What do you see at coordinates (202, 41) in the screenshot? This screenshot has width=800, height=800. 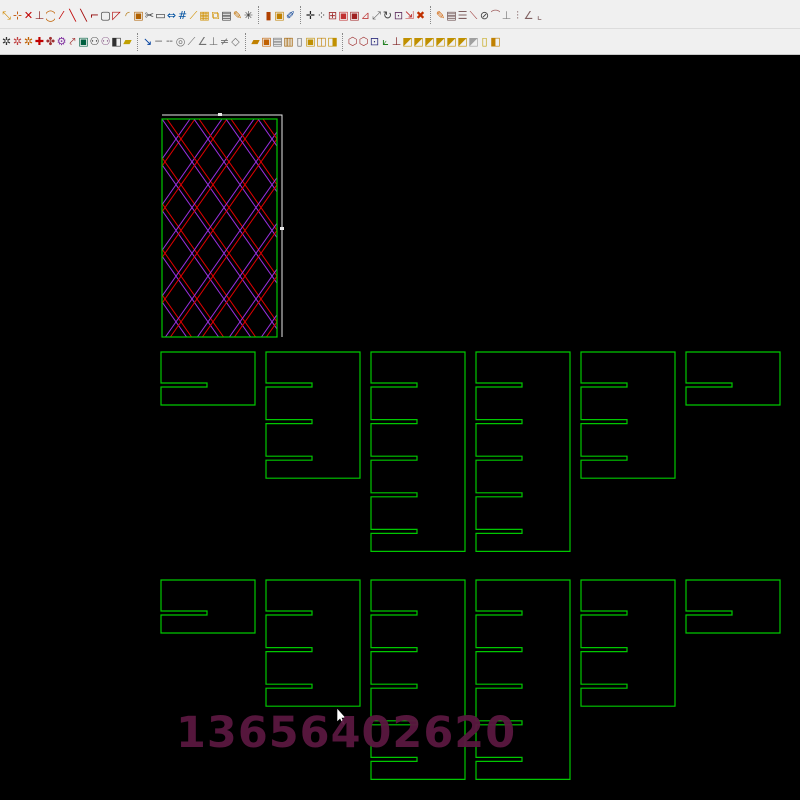 I see `angle-line-icon: ∠` at bounding box center [202, 41].